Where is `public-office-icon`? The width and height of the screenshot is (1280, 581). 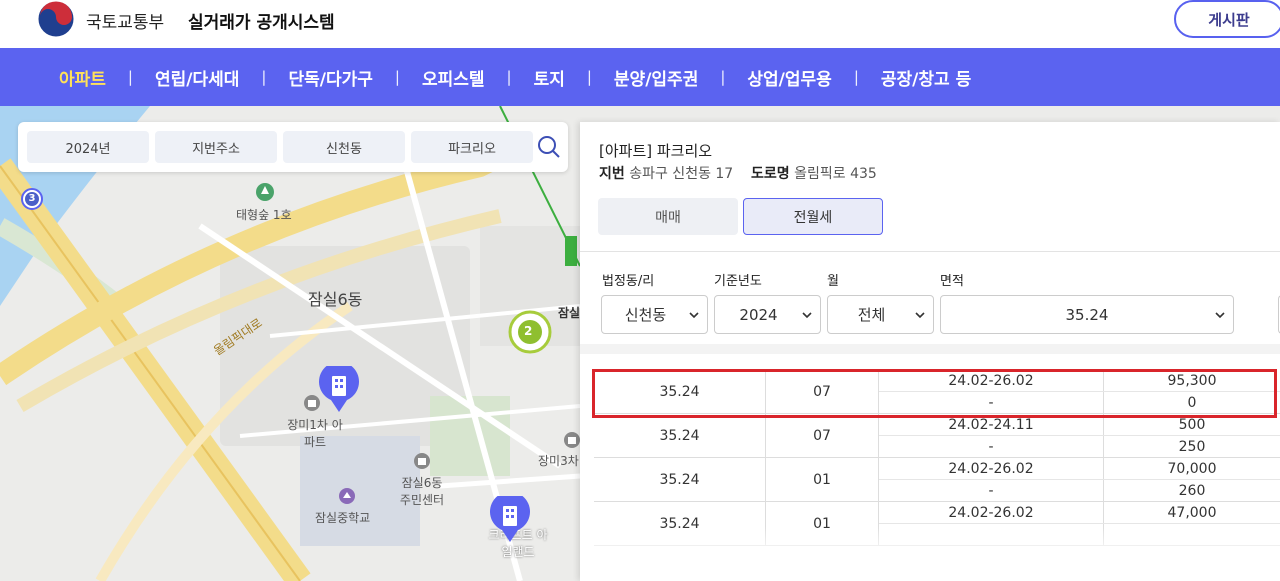 public-office-icon is located at coordinates (422, 461).